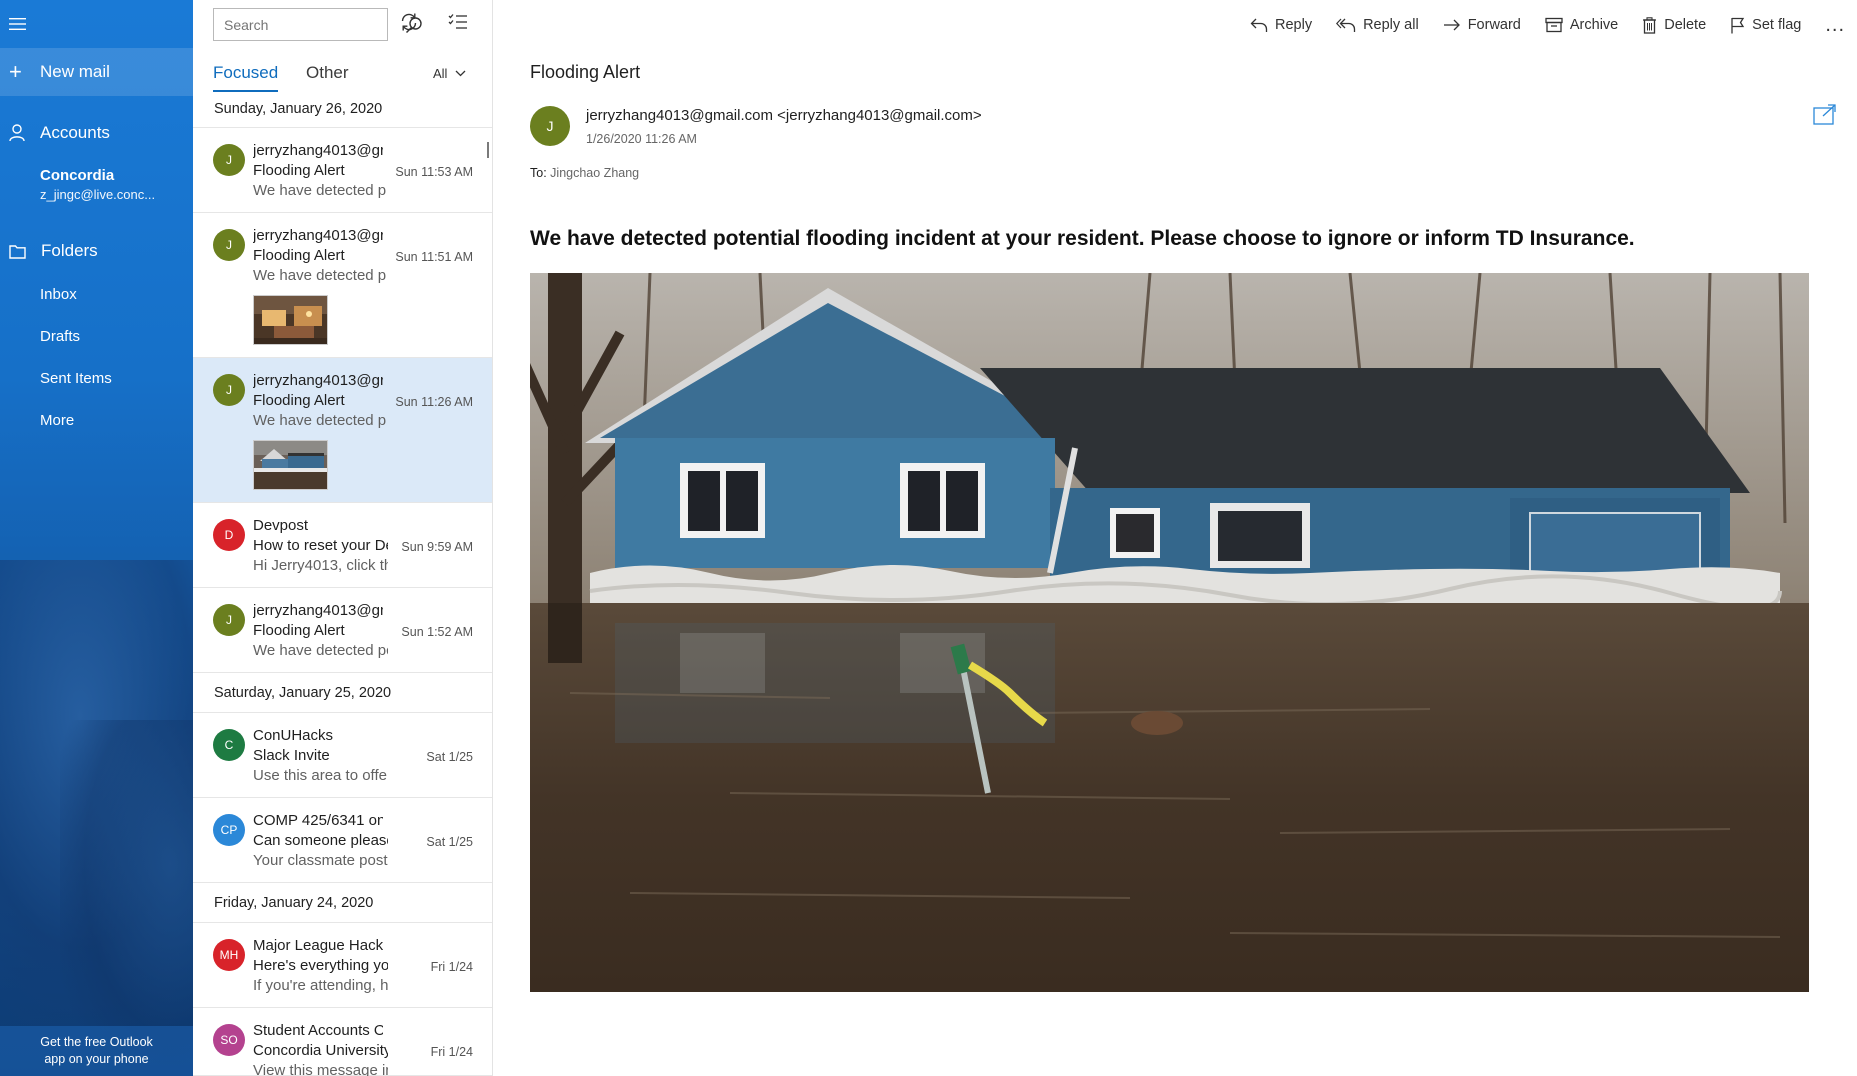 This screenshot has width=1857, height=1076. What do you see at coordinates (69, 250) in the screenshot?
I see `folders-label: Folders` at bounding box center [69, 250].